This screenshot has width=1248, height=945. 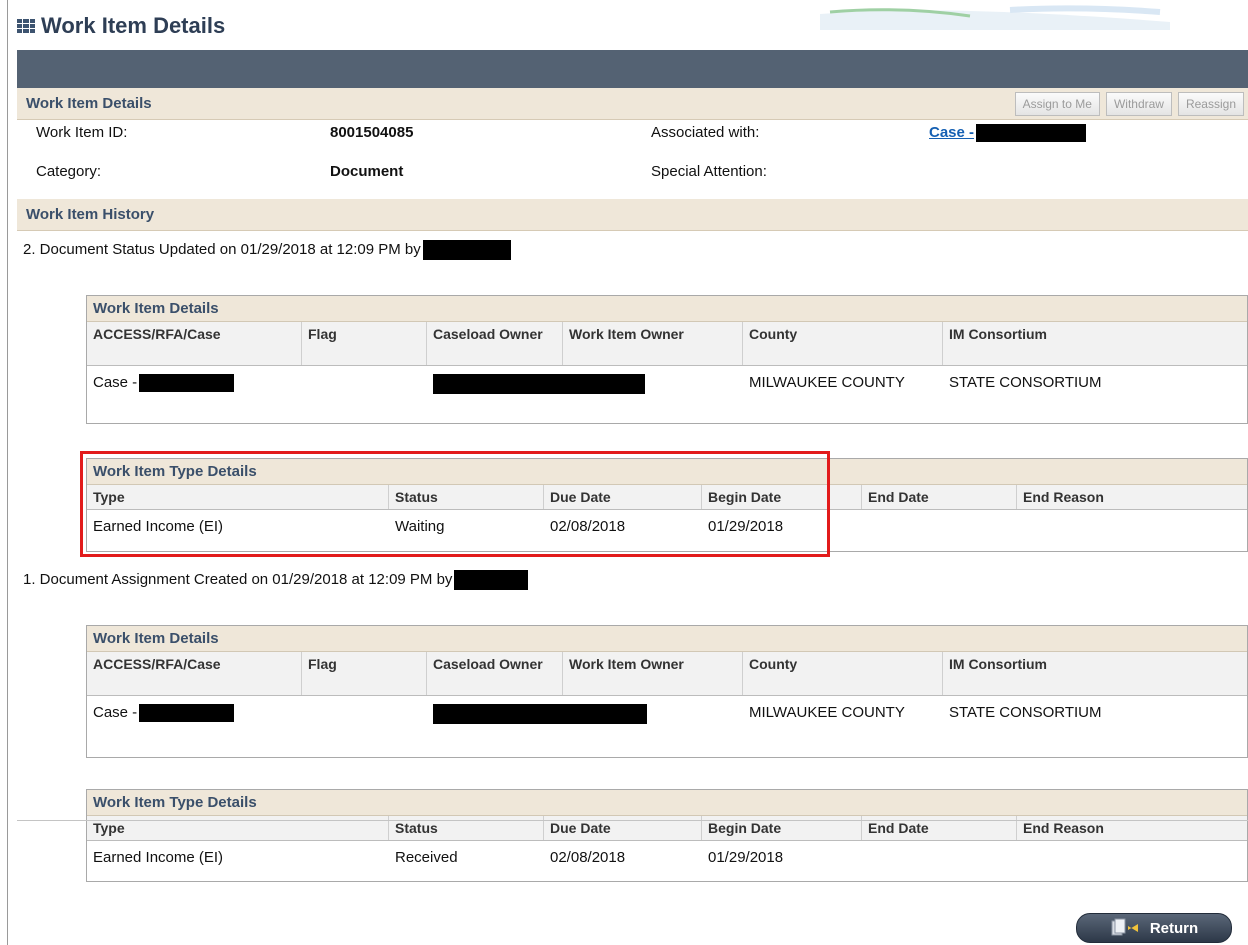 I want to click on assign-to-me-button: Assign to Me, so click(x=1057, y=104).